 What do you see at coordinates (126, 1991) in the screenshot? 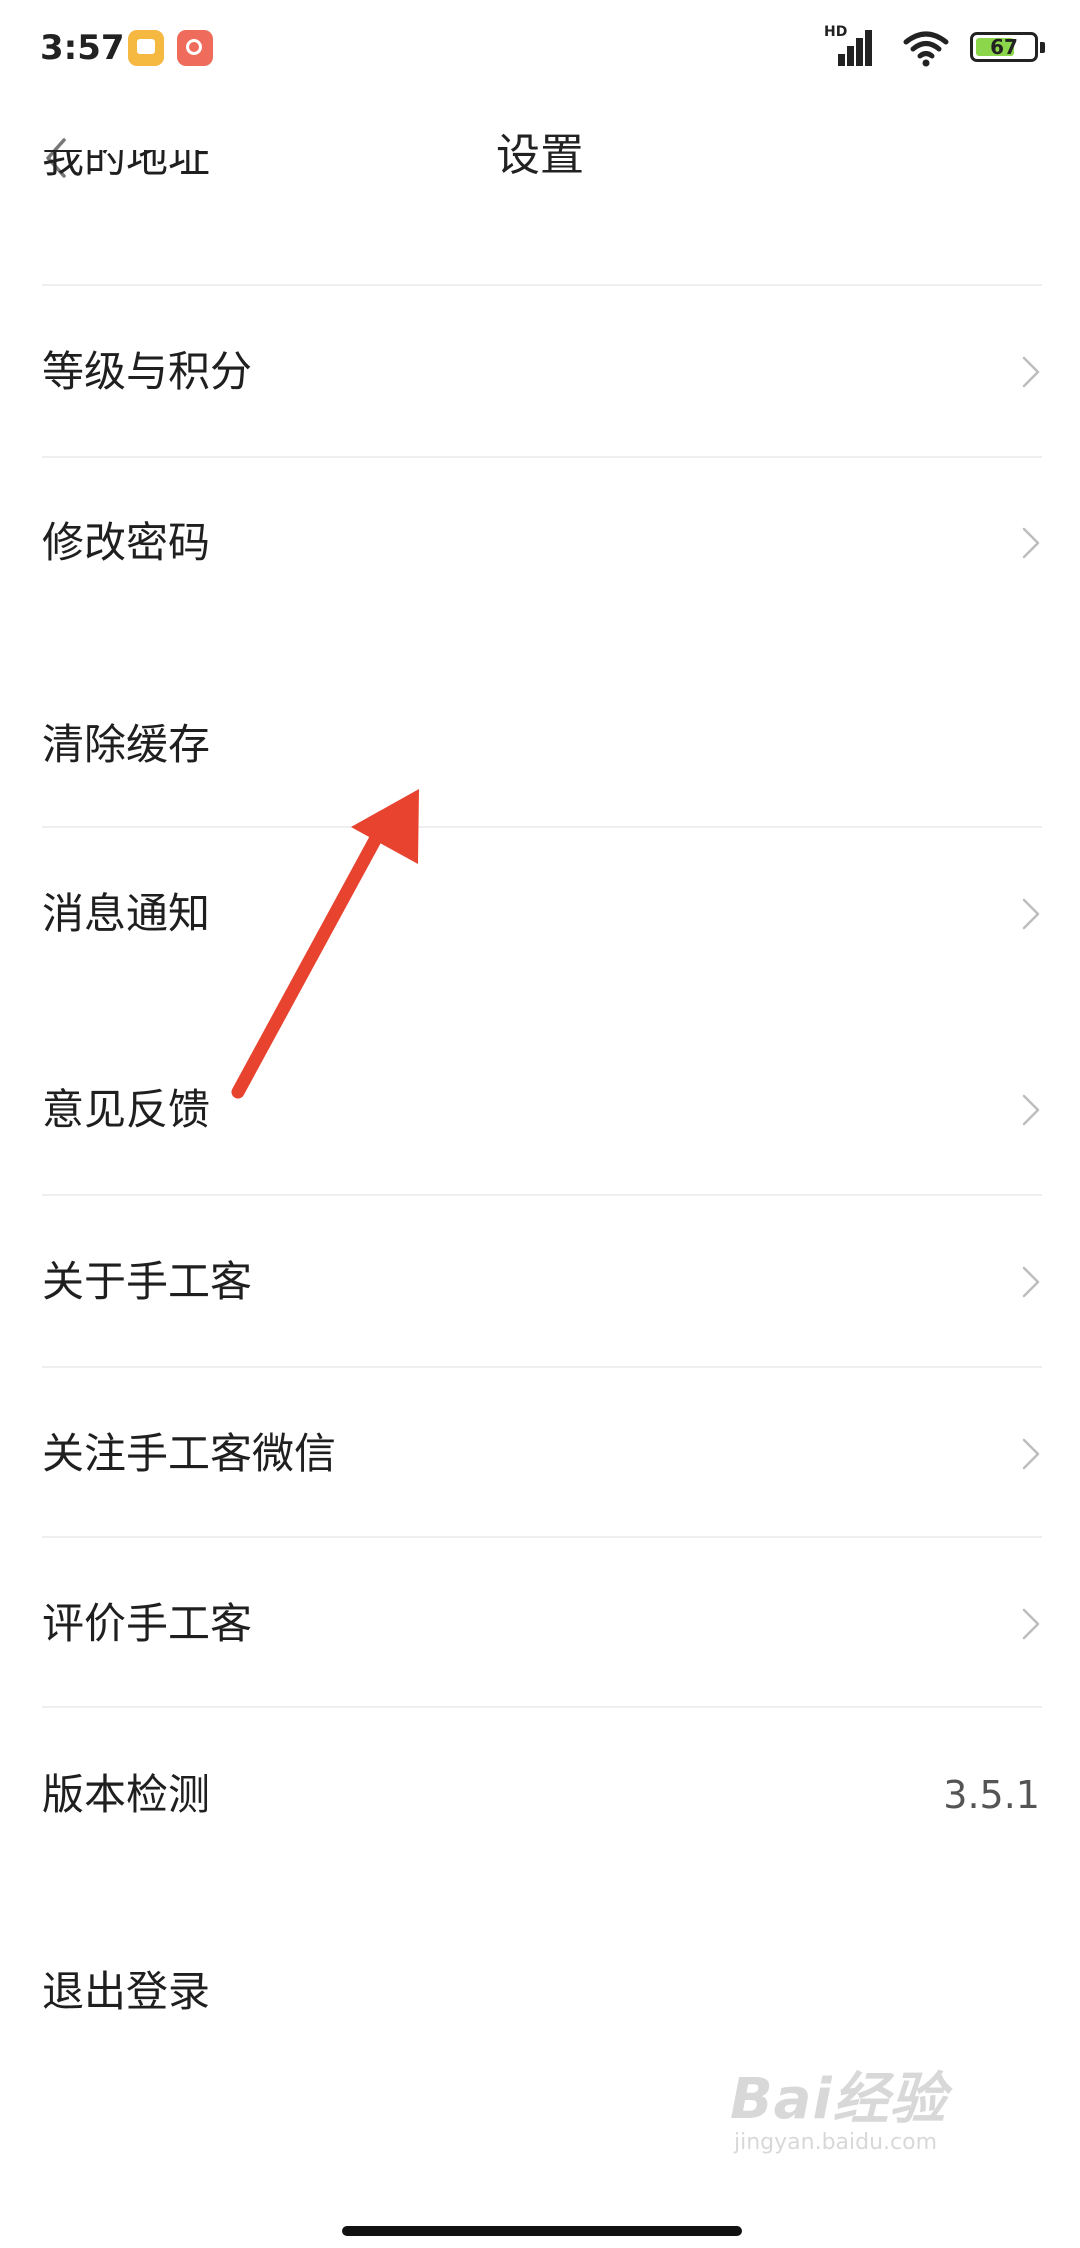
I see `row-label: 退出登录` at bounding box center [126, 1991].